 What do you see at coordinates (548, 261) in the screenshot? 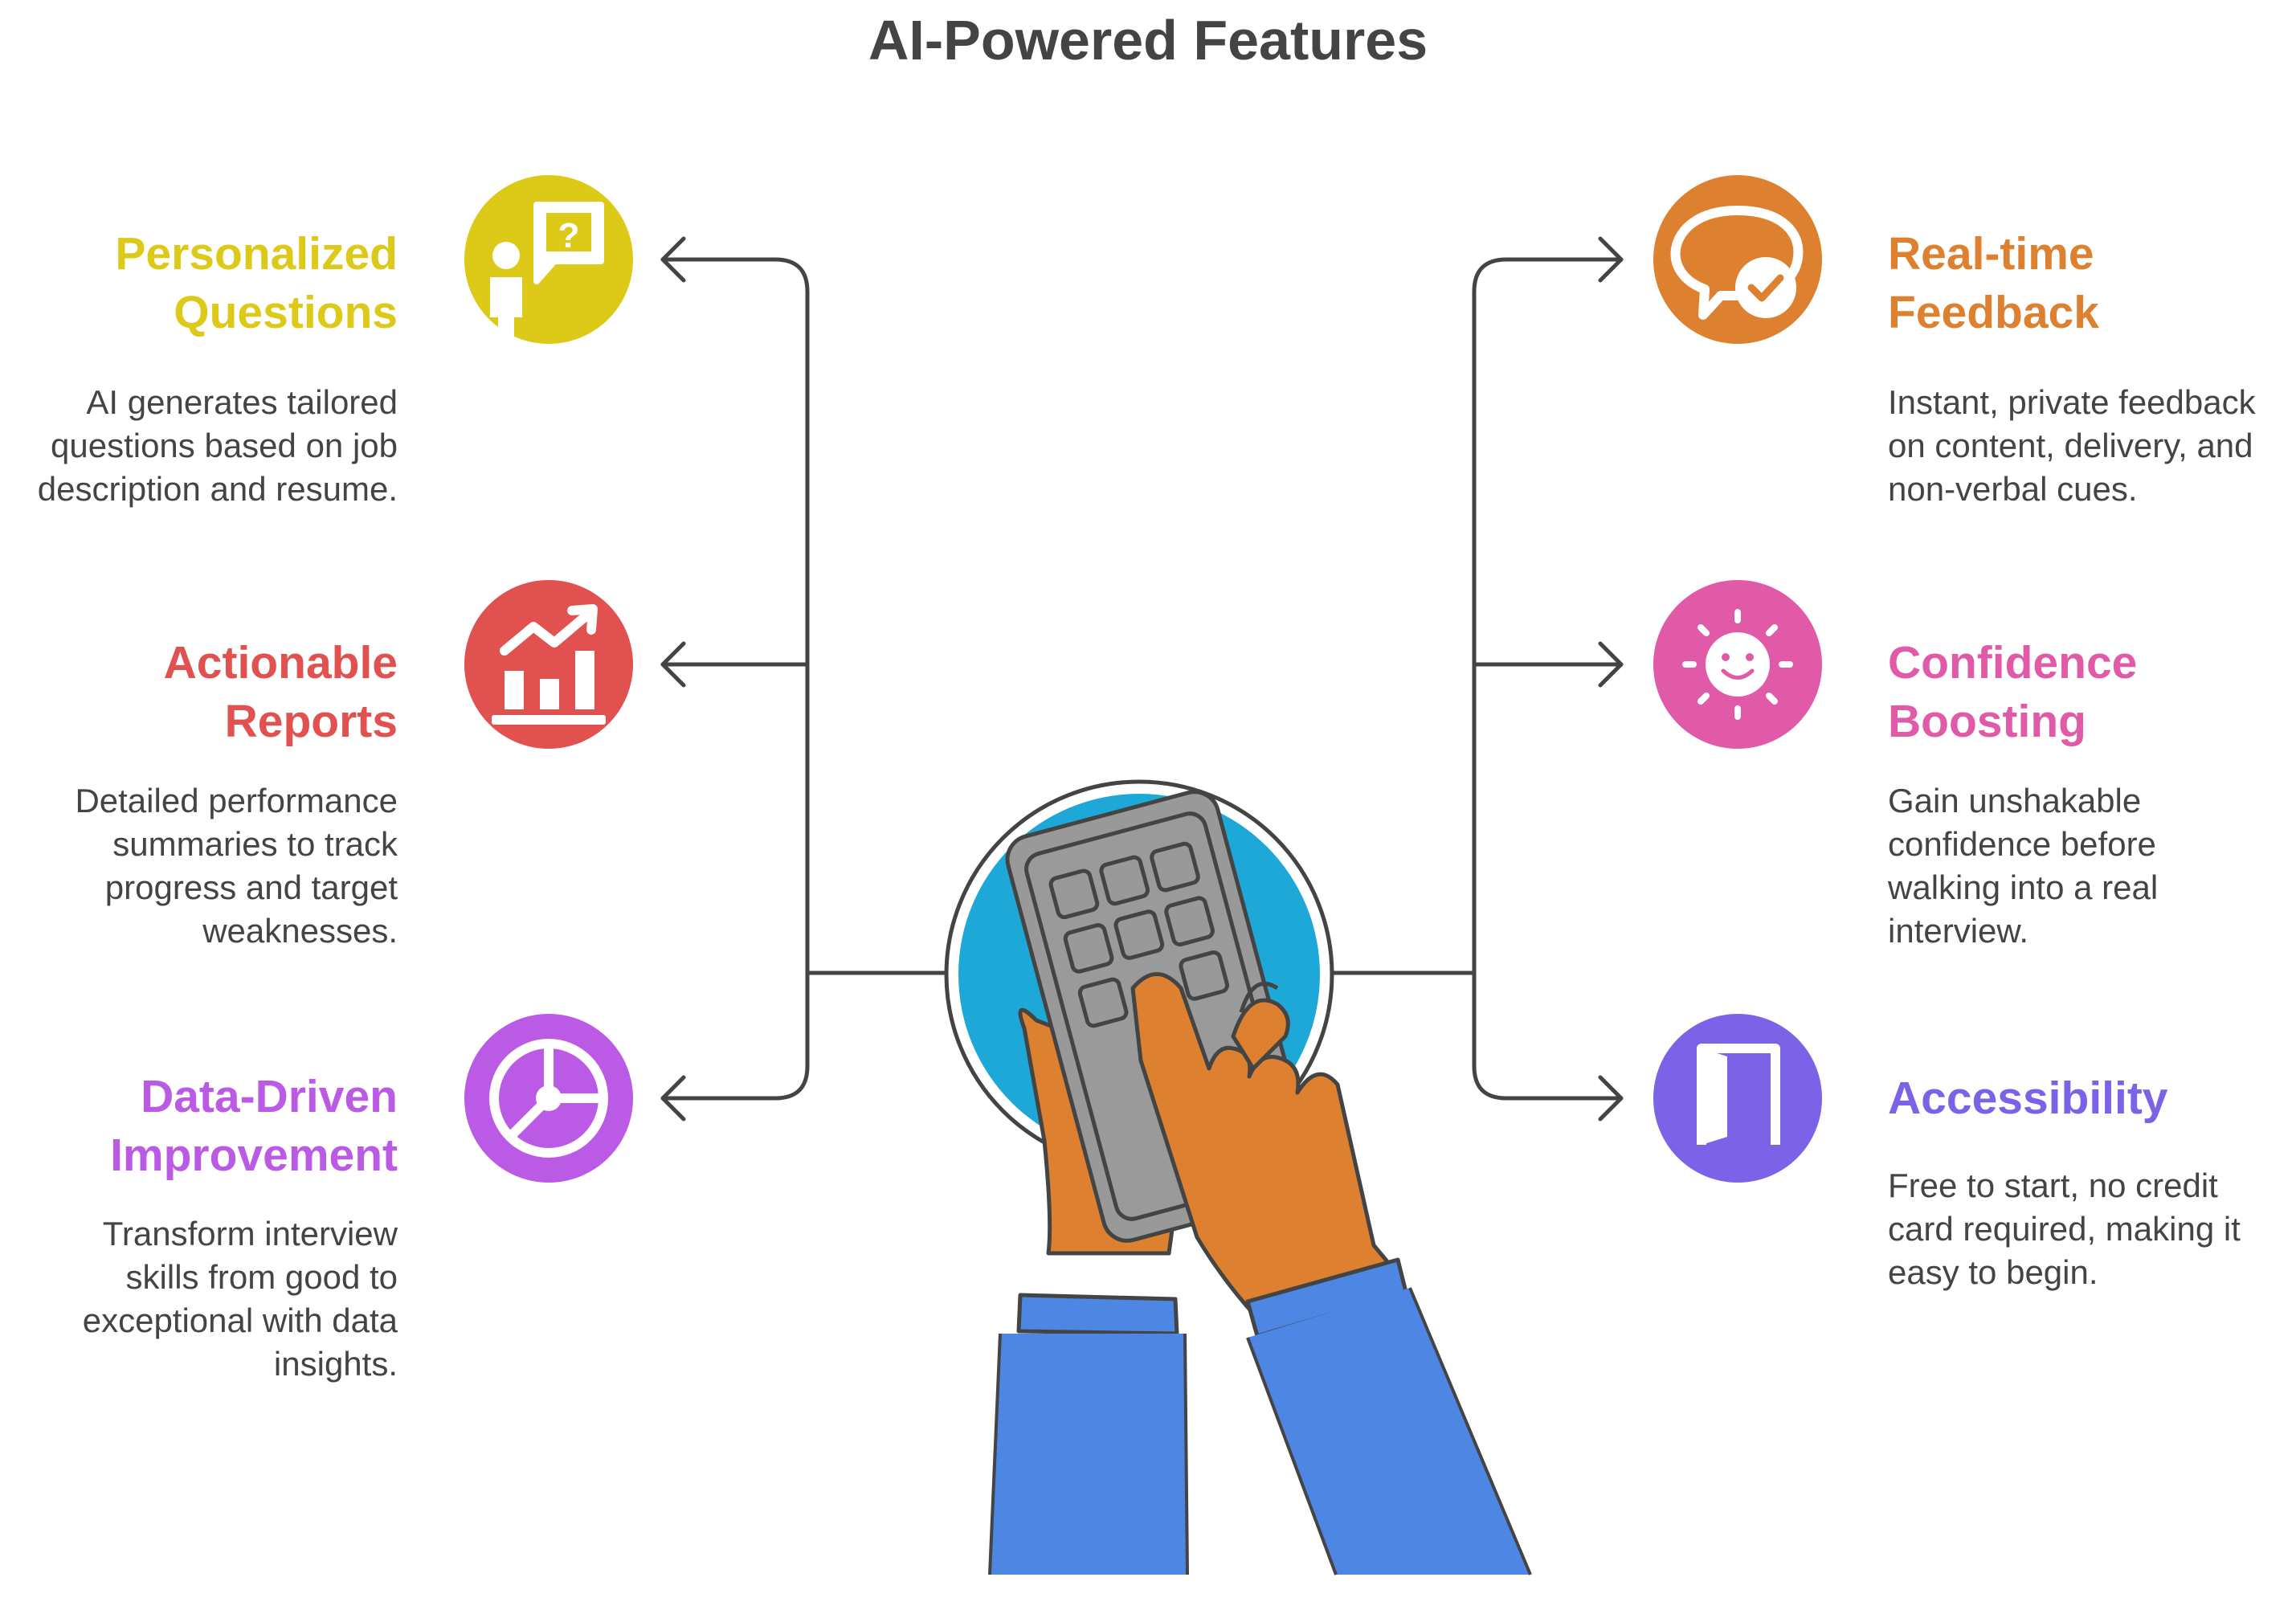
I see `question-speech-person-icon: ?` at bounding box center [548, 261].